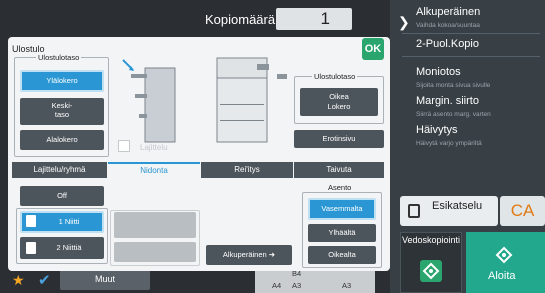 The height and width of the screenshot is (293, 545). I want to click on tab-punch: Rei'itys, so click(247, 170).